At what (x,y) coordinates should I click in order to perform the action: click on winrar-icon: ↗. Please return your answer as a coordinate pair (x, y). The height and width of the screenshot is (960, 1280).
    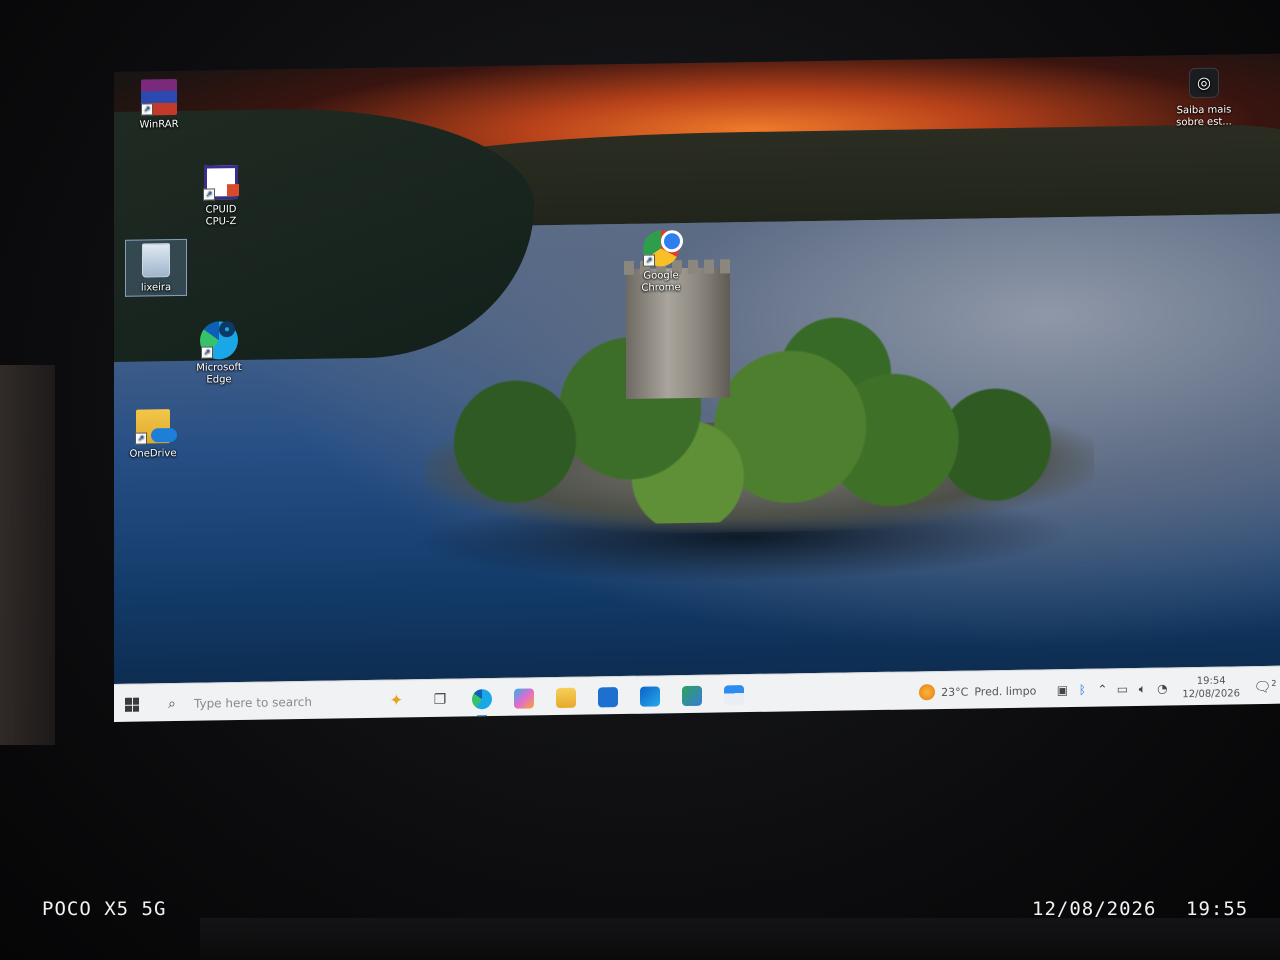
    Looking at the image, I should click on (159, 97).